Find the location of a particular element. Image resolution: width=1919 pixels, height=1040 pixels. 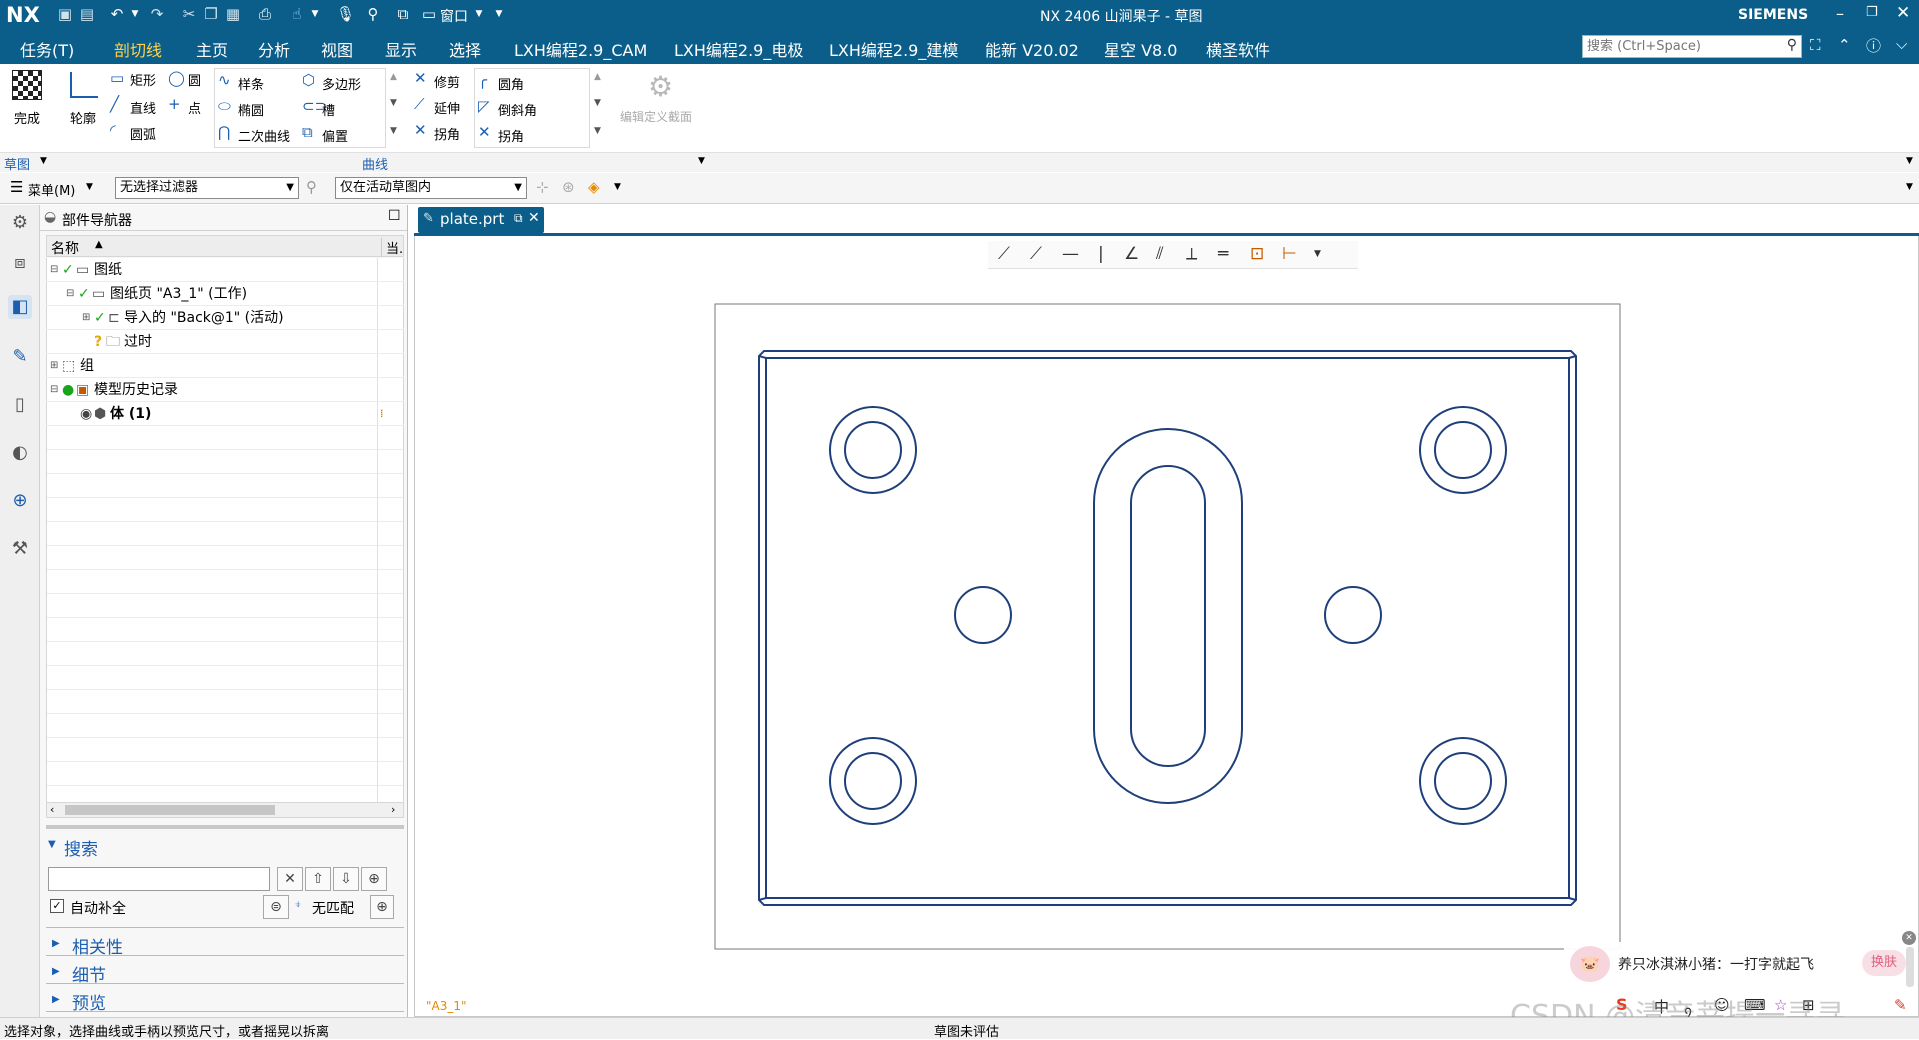

tree-item-body: ◉ ⬢ 体 (1) ⁞ is located at coordinates (225, 414).